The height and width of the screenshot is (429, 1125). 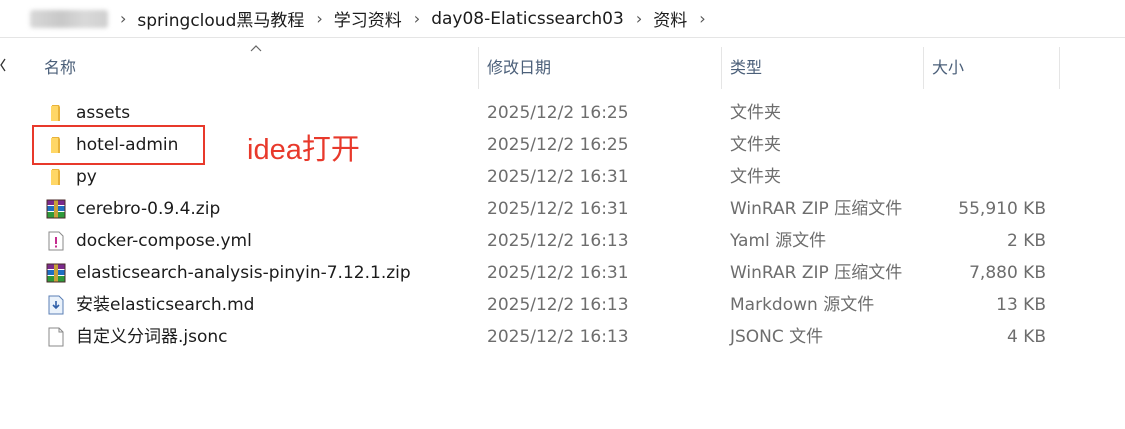 I want to click on file-size: 7,880 KB, so click(x=1007, y=273).